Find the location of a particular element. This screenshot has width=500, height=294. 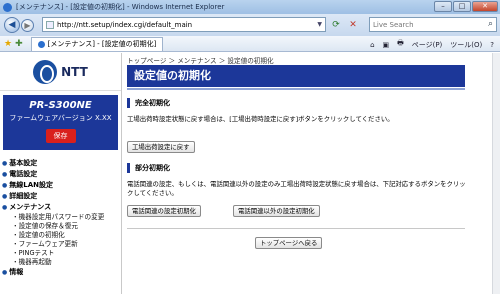

home-button: ⌂ is located at coordinates (372, 45).